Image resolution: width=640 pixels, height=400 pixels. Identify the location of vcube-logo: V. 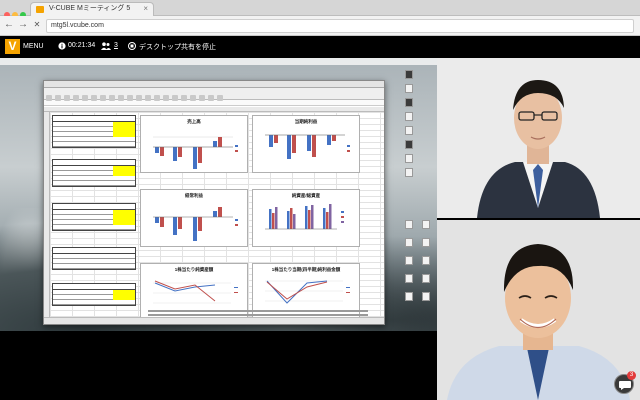
(12, 46).